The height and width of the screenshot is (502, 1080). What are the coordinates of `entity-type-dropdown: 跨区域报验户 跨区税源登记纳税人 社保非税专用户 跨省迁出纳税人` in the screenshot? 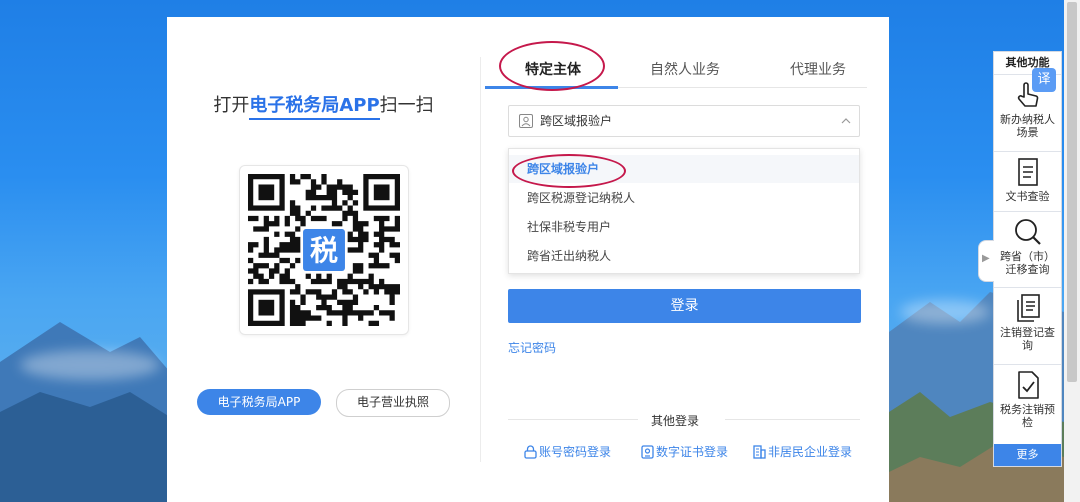 It's located at (684, 211).